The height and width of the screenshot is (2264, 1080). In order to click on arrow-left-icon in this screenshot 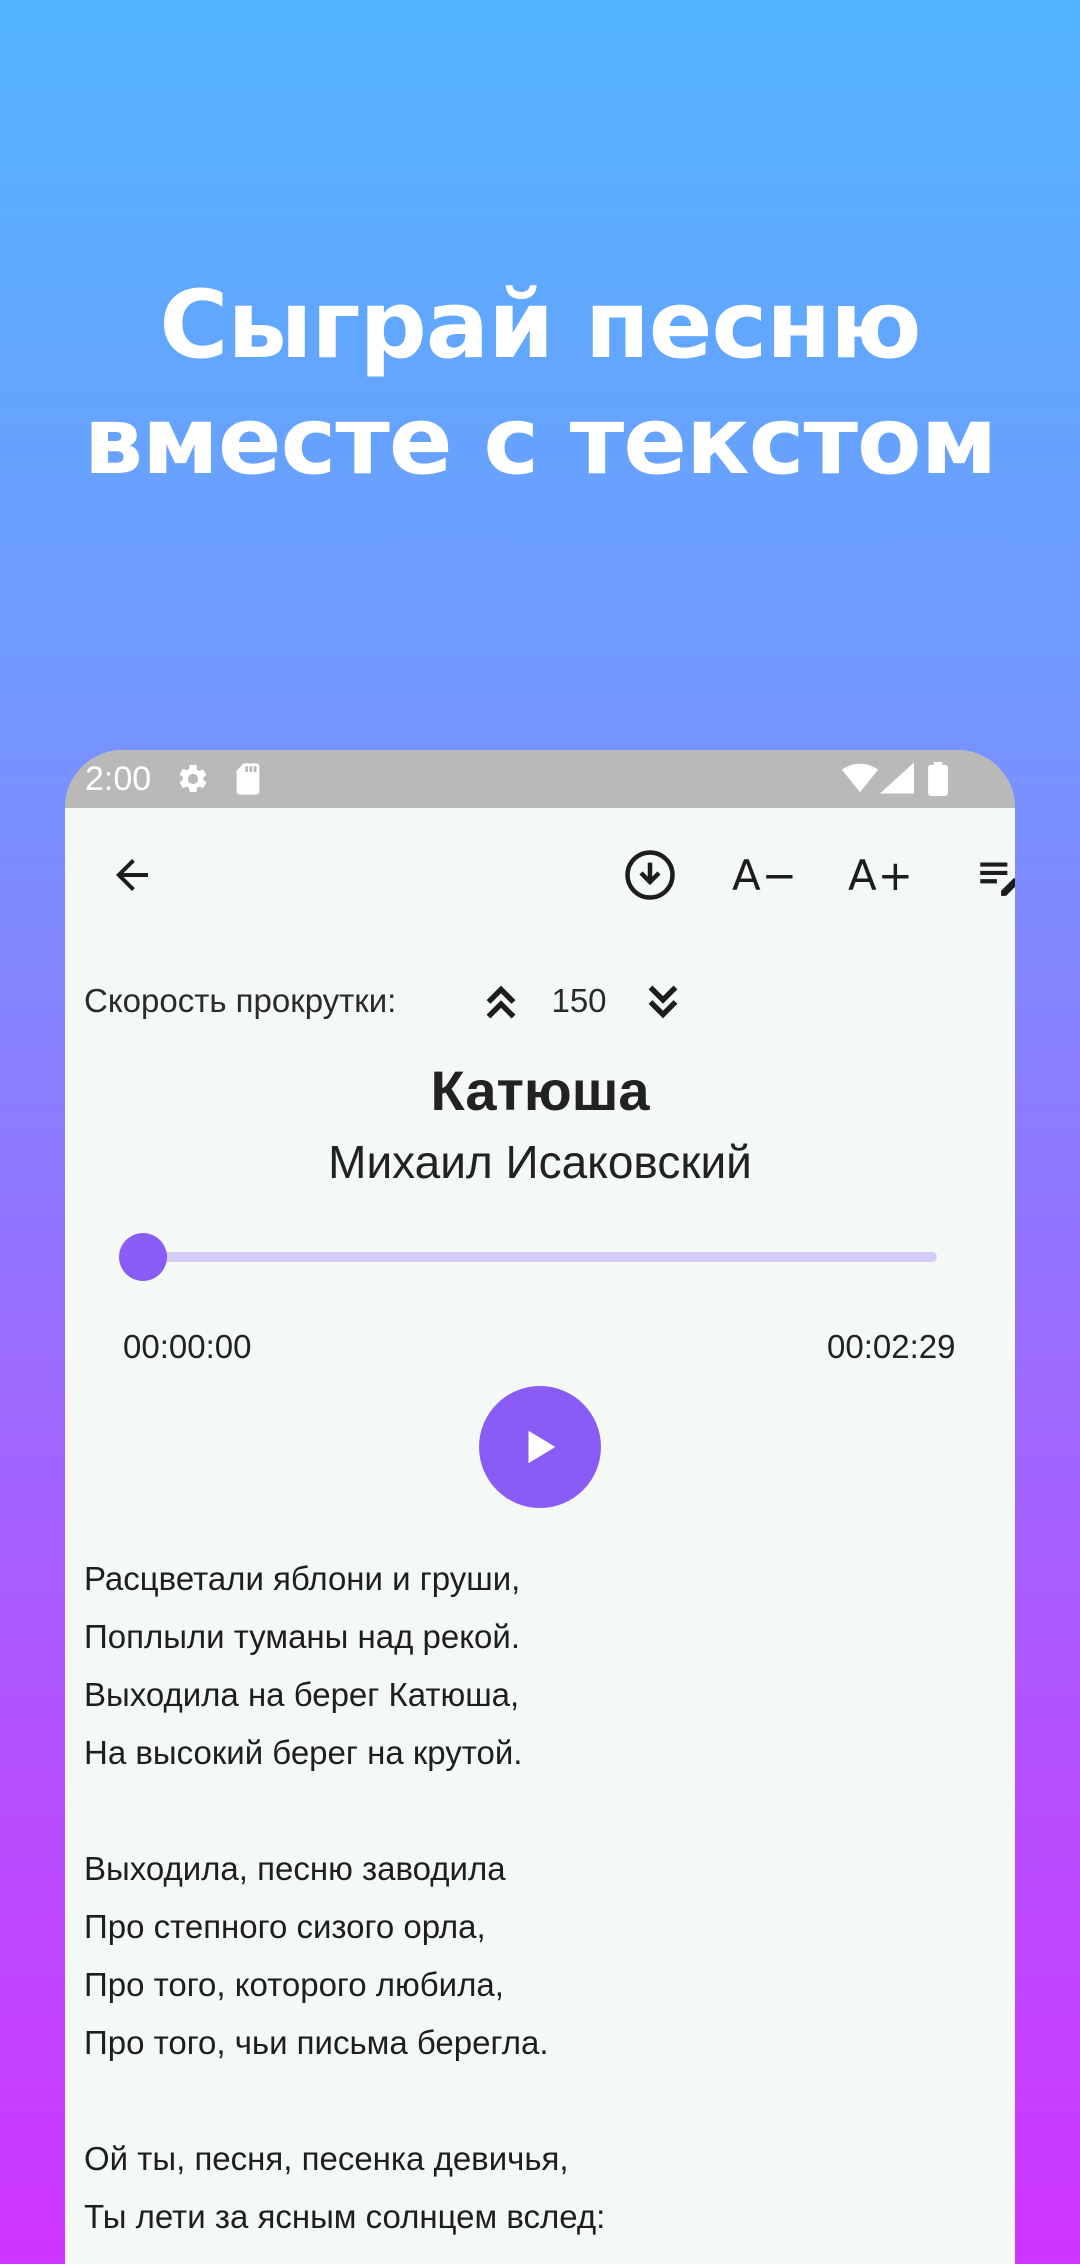, I will do `click(132, 875)`.